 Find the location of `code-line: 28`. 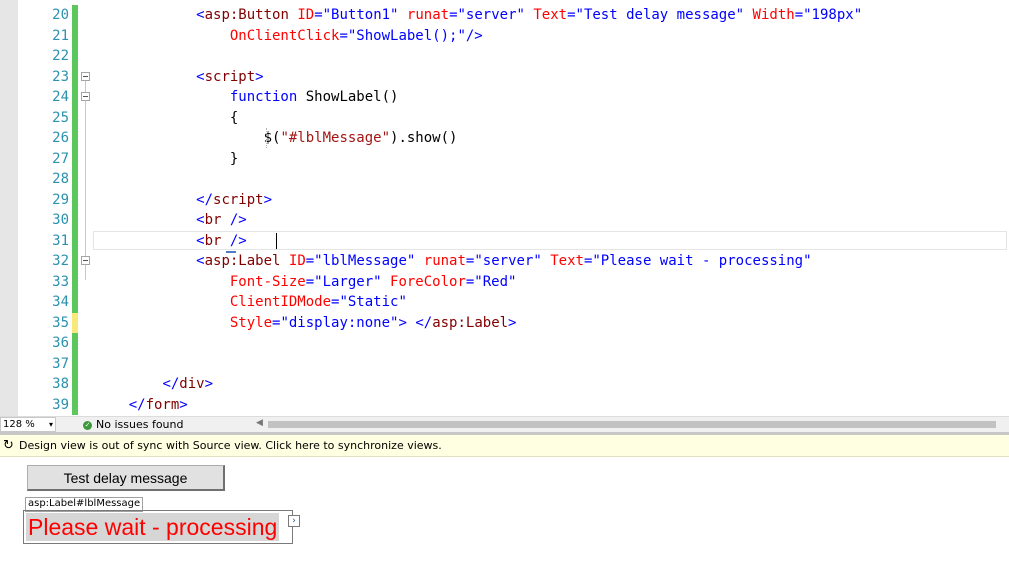

code-line: 28 is located at coordinates (504, 179).